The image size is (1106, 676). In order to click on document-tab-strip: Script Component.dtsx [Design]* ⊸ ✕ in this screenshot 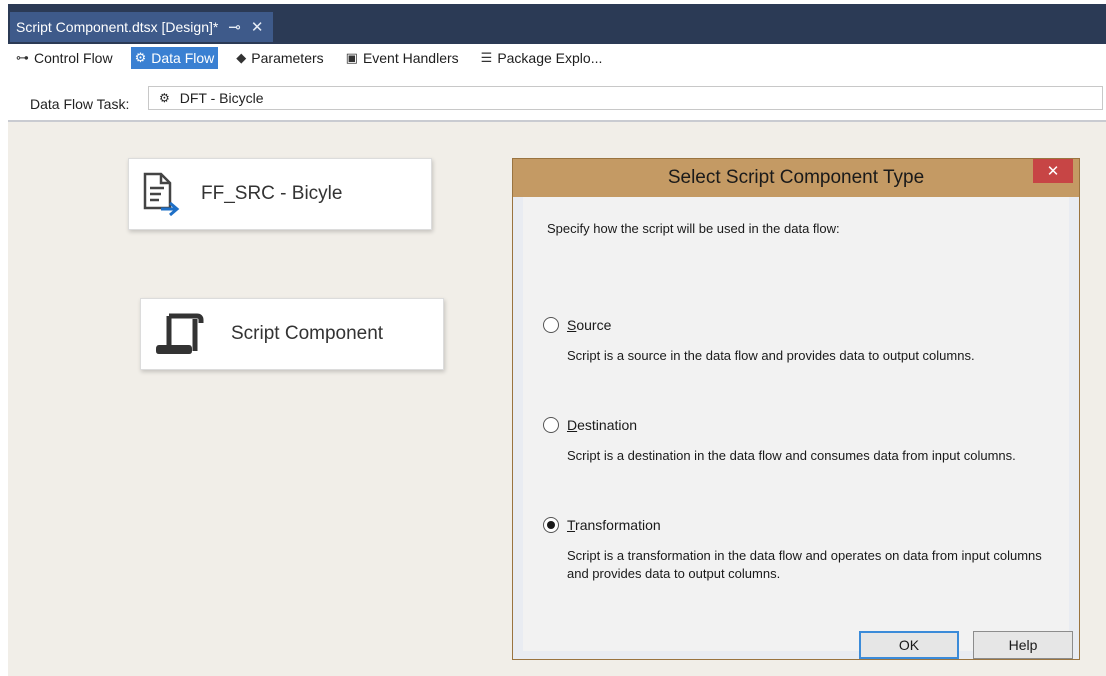, I will do `click(557, 24)`.